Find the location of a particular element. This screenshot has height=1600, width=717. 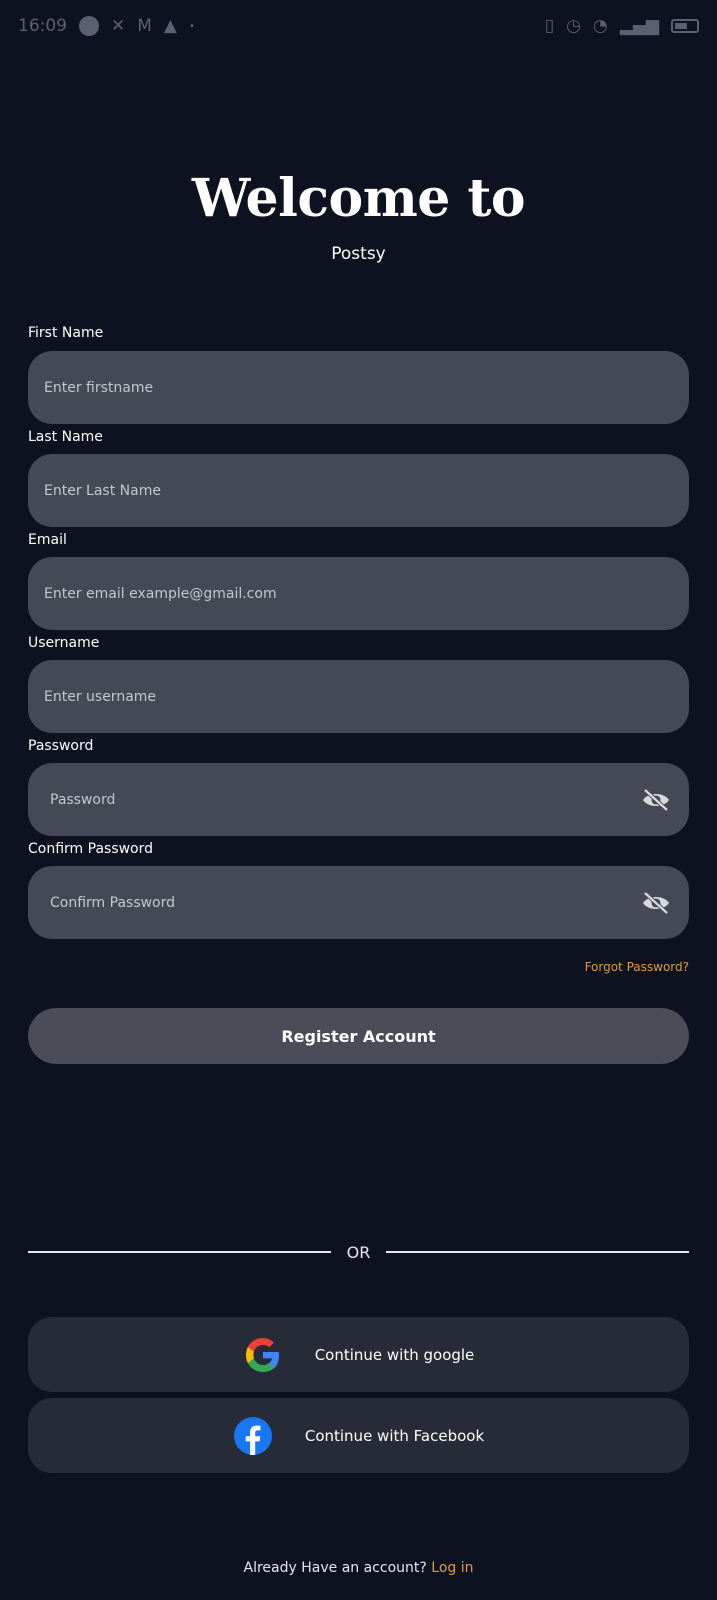

login-prompt: Already Have an account? Log in is located at coordinates (358, 1568).